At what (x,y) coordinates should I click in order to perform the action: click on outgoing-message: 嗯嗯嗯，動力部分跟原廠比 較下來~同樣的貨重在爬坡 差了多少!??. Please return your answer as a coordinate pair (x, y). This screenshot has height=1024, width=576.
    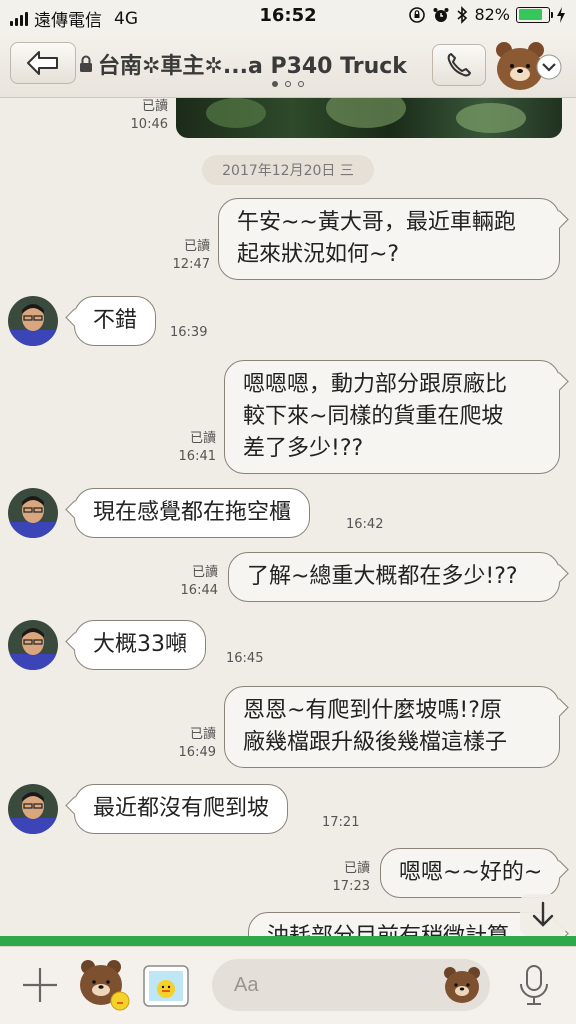
    Looking at the image, I should click on (392, 417).